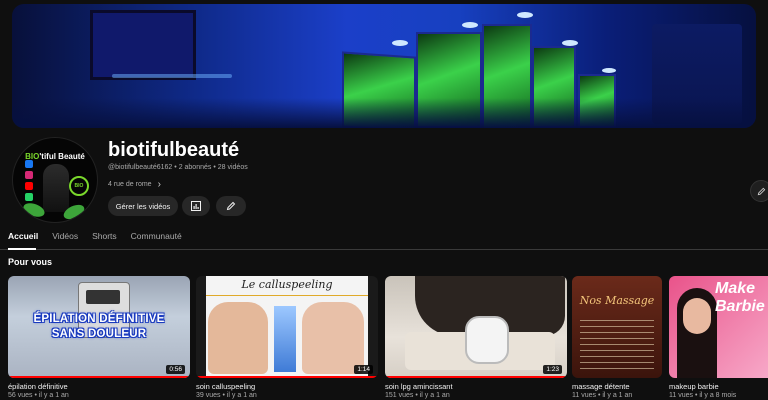 The height and width of the screenshot is (400, 768). I want to click on banner-tv-screen, so click(143, 45).